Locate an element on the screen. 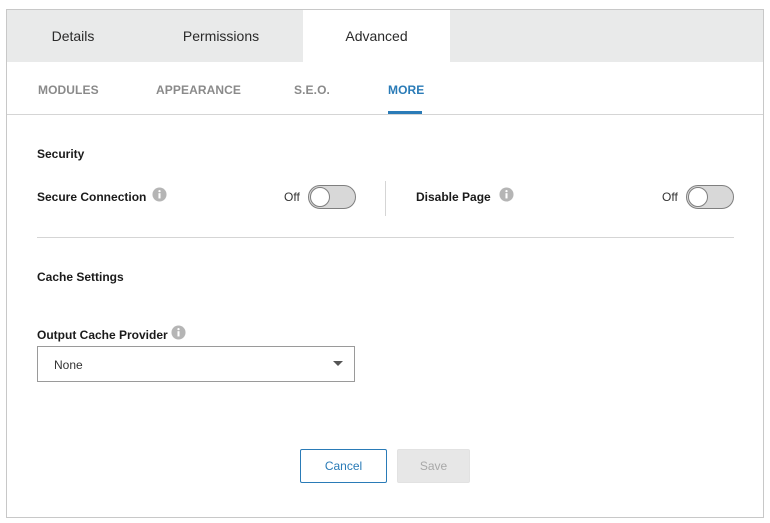  top-tab-bar: Details Permissions Advanced is located at coordinates (385, 36).